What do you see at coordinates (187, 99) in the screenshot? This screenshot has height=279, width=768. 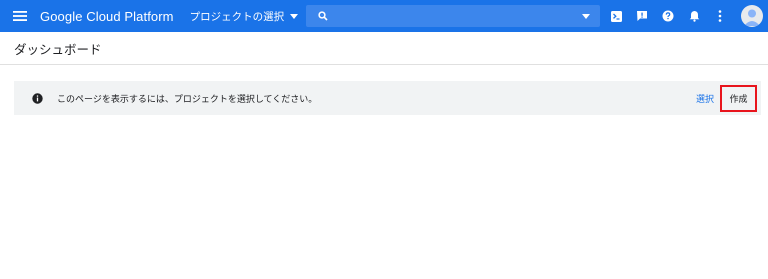 I see `banner-message: このページを表示するには、プロジェクトを選択してください。` at bounding box center [187, 99].